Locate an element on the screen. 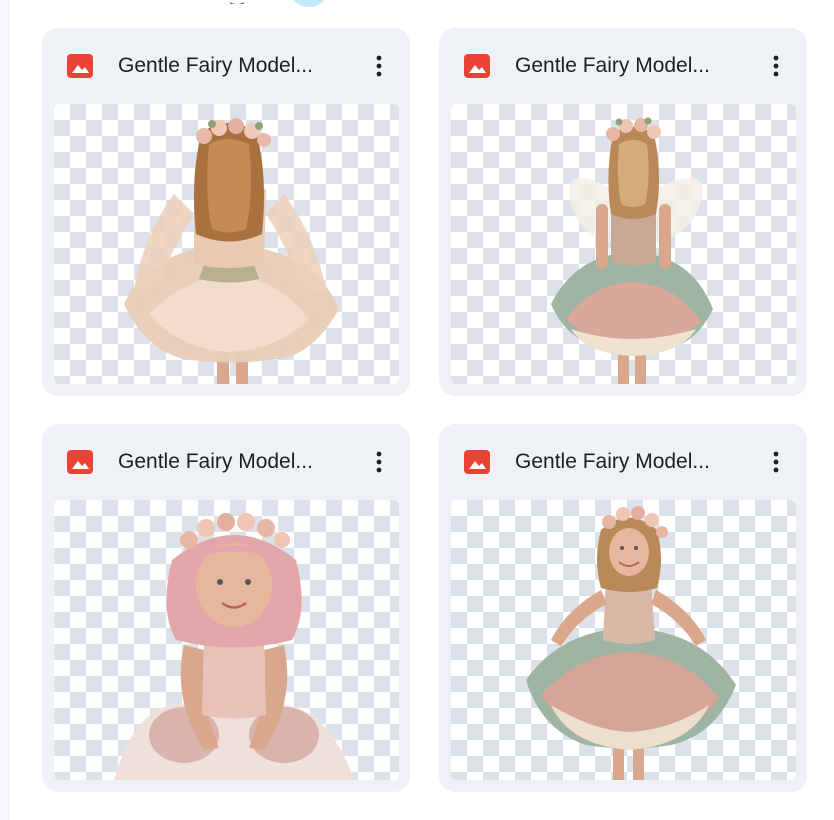 Image resolution: width=834 pixels, height=820 pixels. girl-smiling-tutu-thumbnail is located at coordinates (631, 643).